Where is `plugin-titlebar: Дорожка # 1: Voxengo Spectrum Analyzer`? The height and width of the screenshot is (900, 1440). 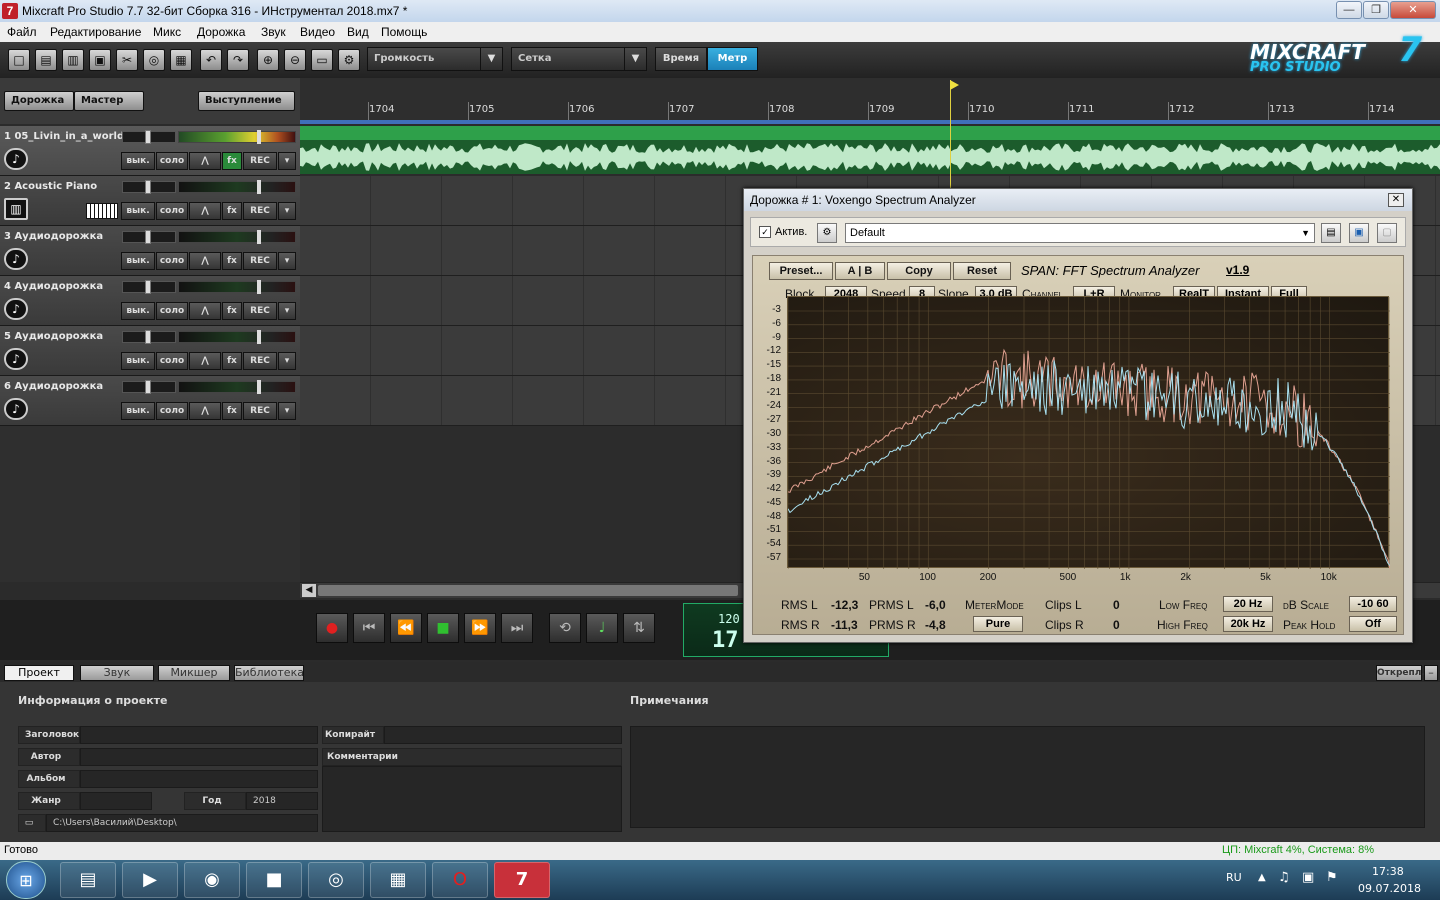 plugin-titlebar: Дорожка # 1: Voxengo Spectrum Analyzer is located at coordinates (1078, 200).